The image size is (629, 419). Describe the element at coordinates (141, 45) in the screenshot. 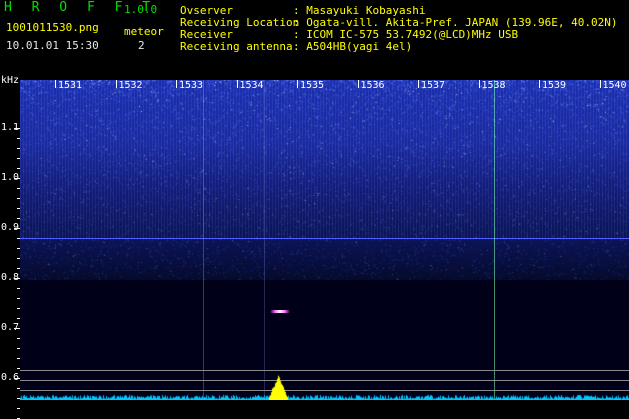

I see `meteor-count: 2` at that location.